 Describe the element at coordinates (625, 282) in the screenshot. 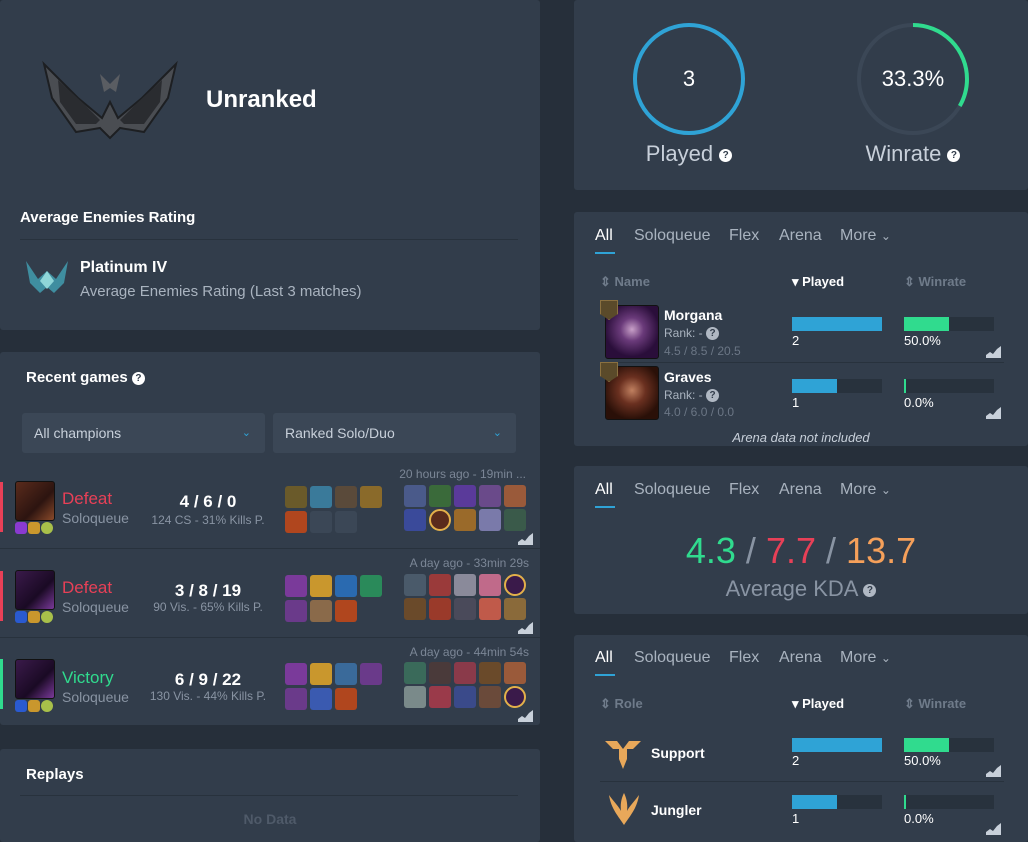

I see `sort-name-header: ⇕ Name` at that location.